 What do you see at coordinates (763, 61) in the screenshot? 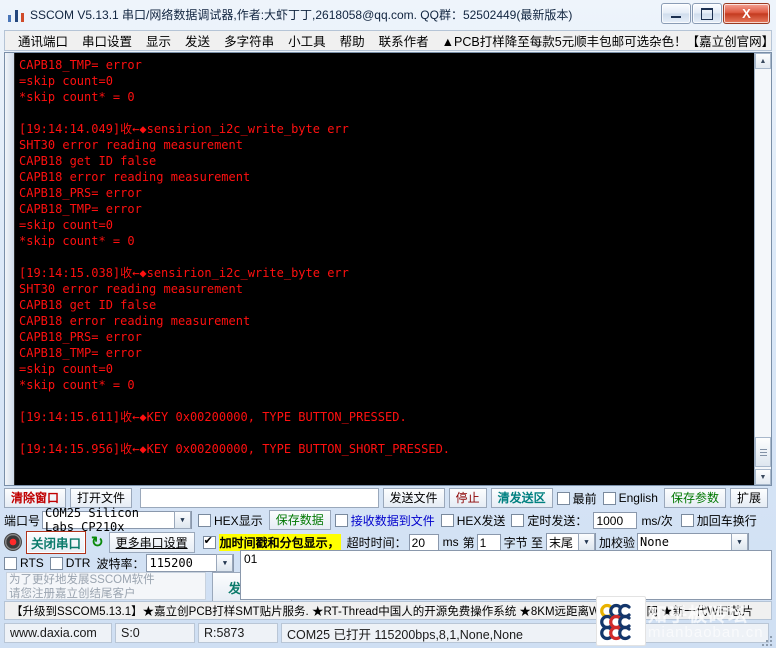
I see `scroll-up-icon: ▲` at bounding box center [763, 61].